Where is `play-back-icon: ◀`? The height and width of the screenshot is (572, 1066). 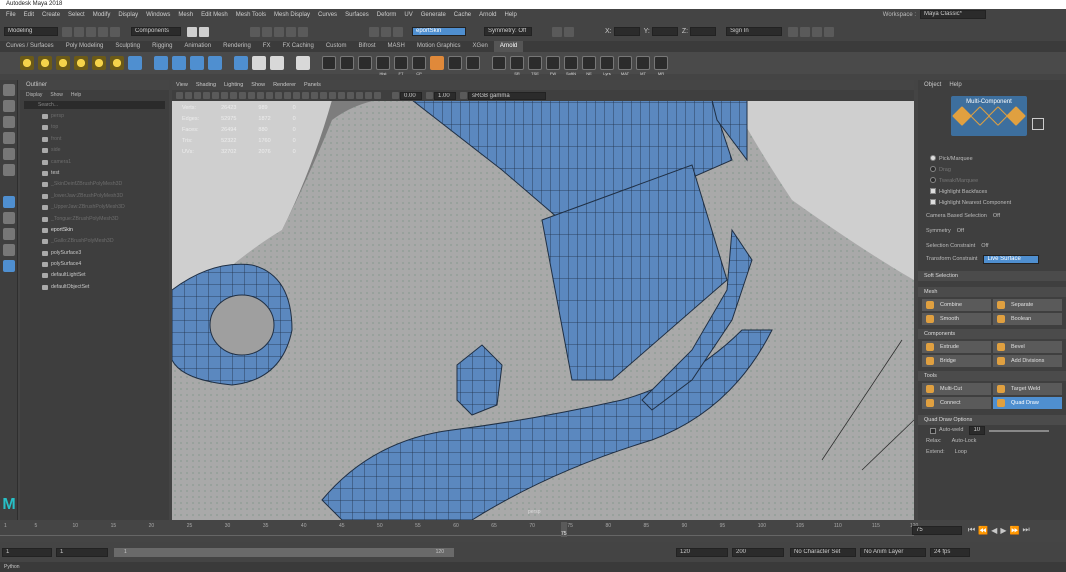
play-back-icon: ◀ is located at coordinates (994, 530).